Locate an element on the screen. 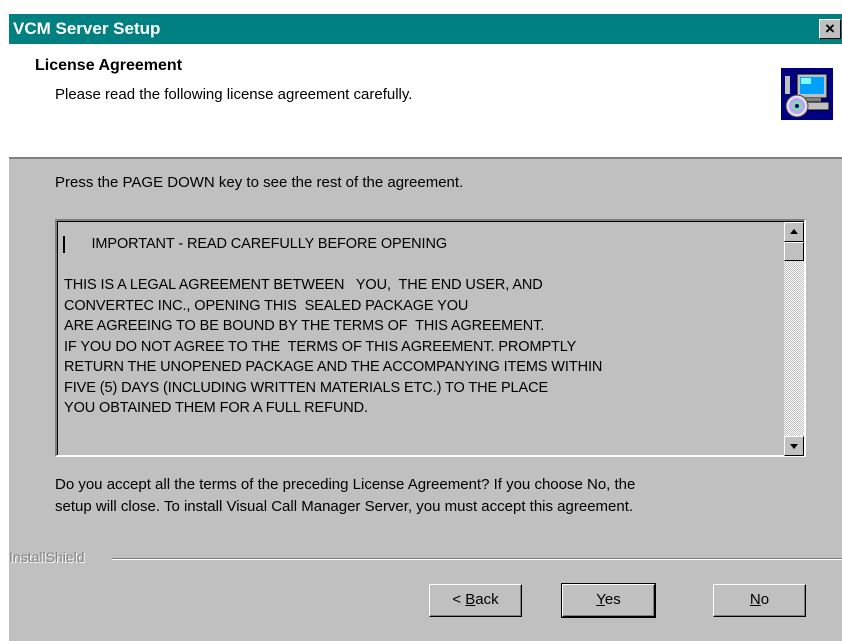  arrow-up-icon is located at coordinates (794, 231).